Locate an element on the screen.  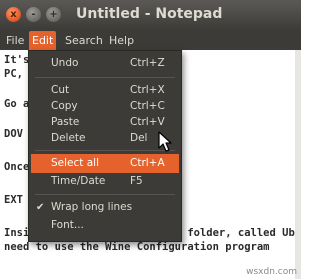
menu-item-accel: Ctrl+A is located at coordinates (147, 163).